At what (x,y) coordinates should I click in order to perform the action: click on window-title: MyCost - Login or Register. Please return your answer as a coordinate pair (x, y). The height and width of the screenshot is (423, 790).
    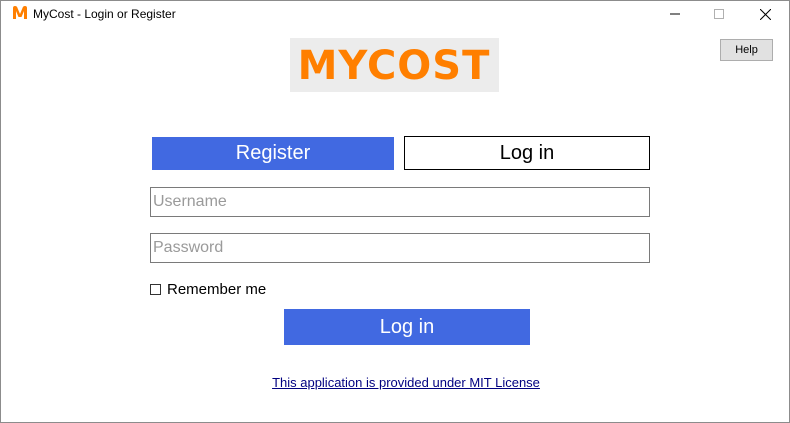
    Looking at the image, I should click on (104, 14).